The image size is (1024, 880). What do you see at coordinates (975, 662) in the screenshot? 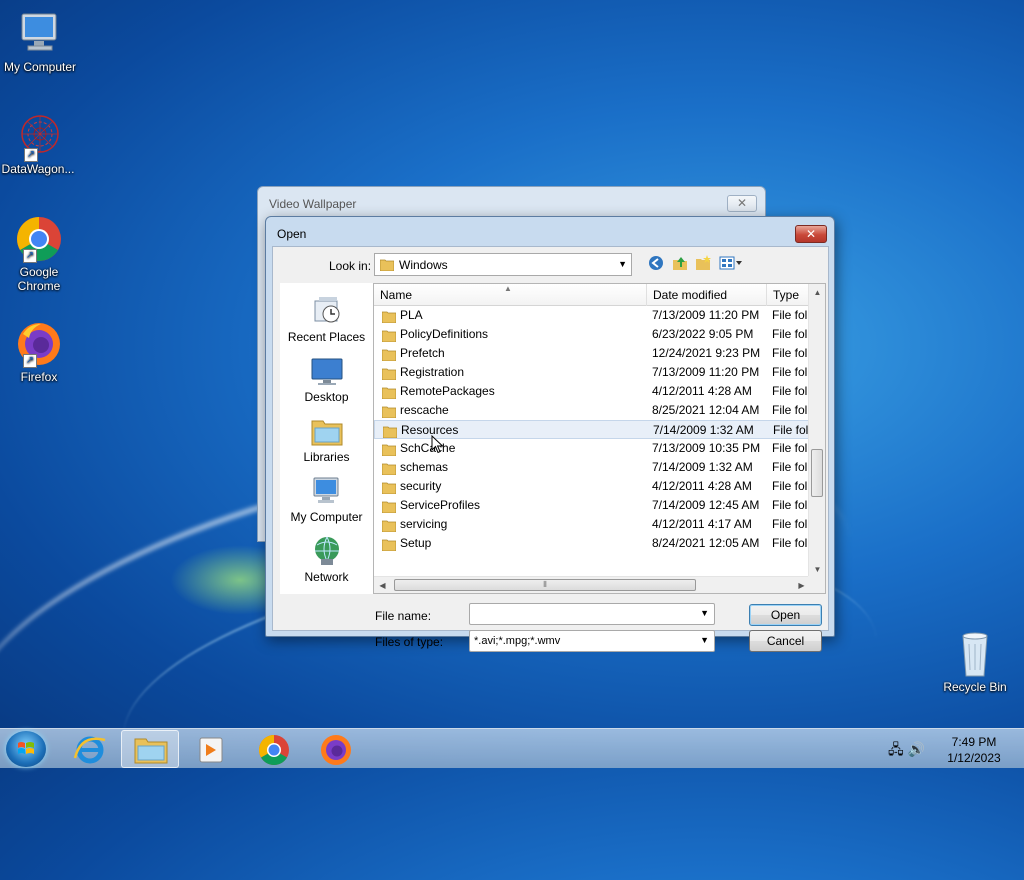
I see `desktop-icon-recycle-bin: Recycle Bin` at bounding box center [975, 662].